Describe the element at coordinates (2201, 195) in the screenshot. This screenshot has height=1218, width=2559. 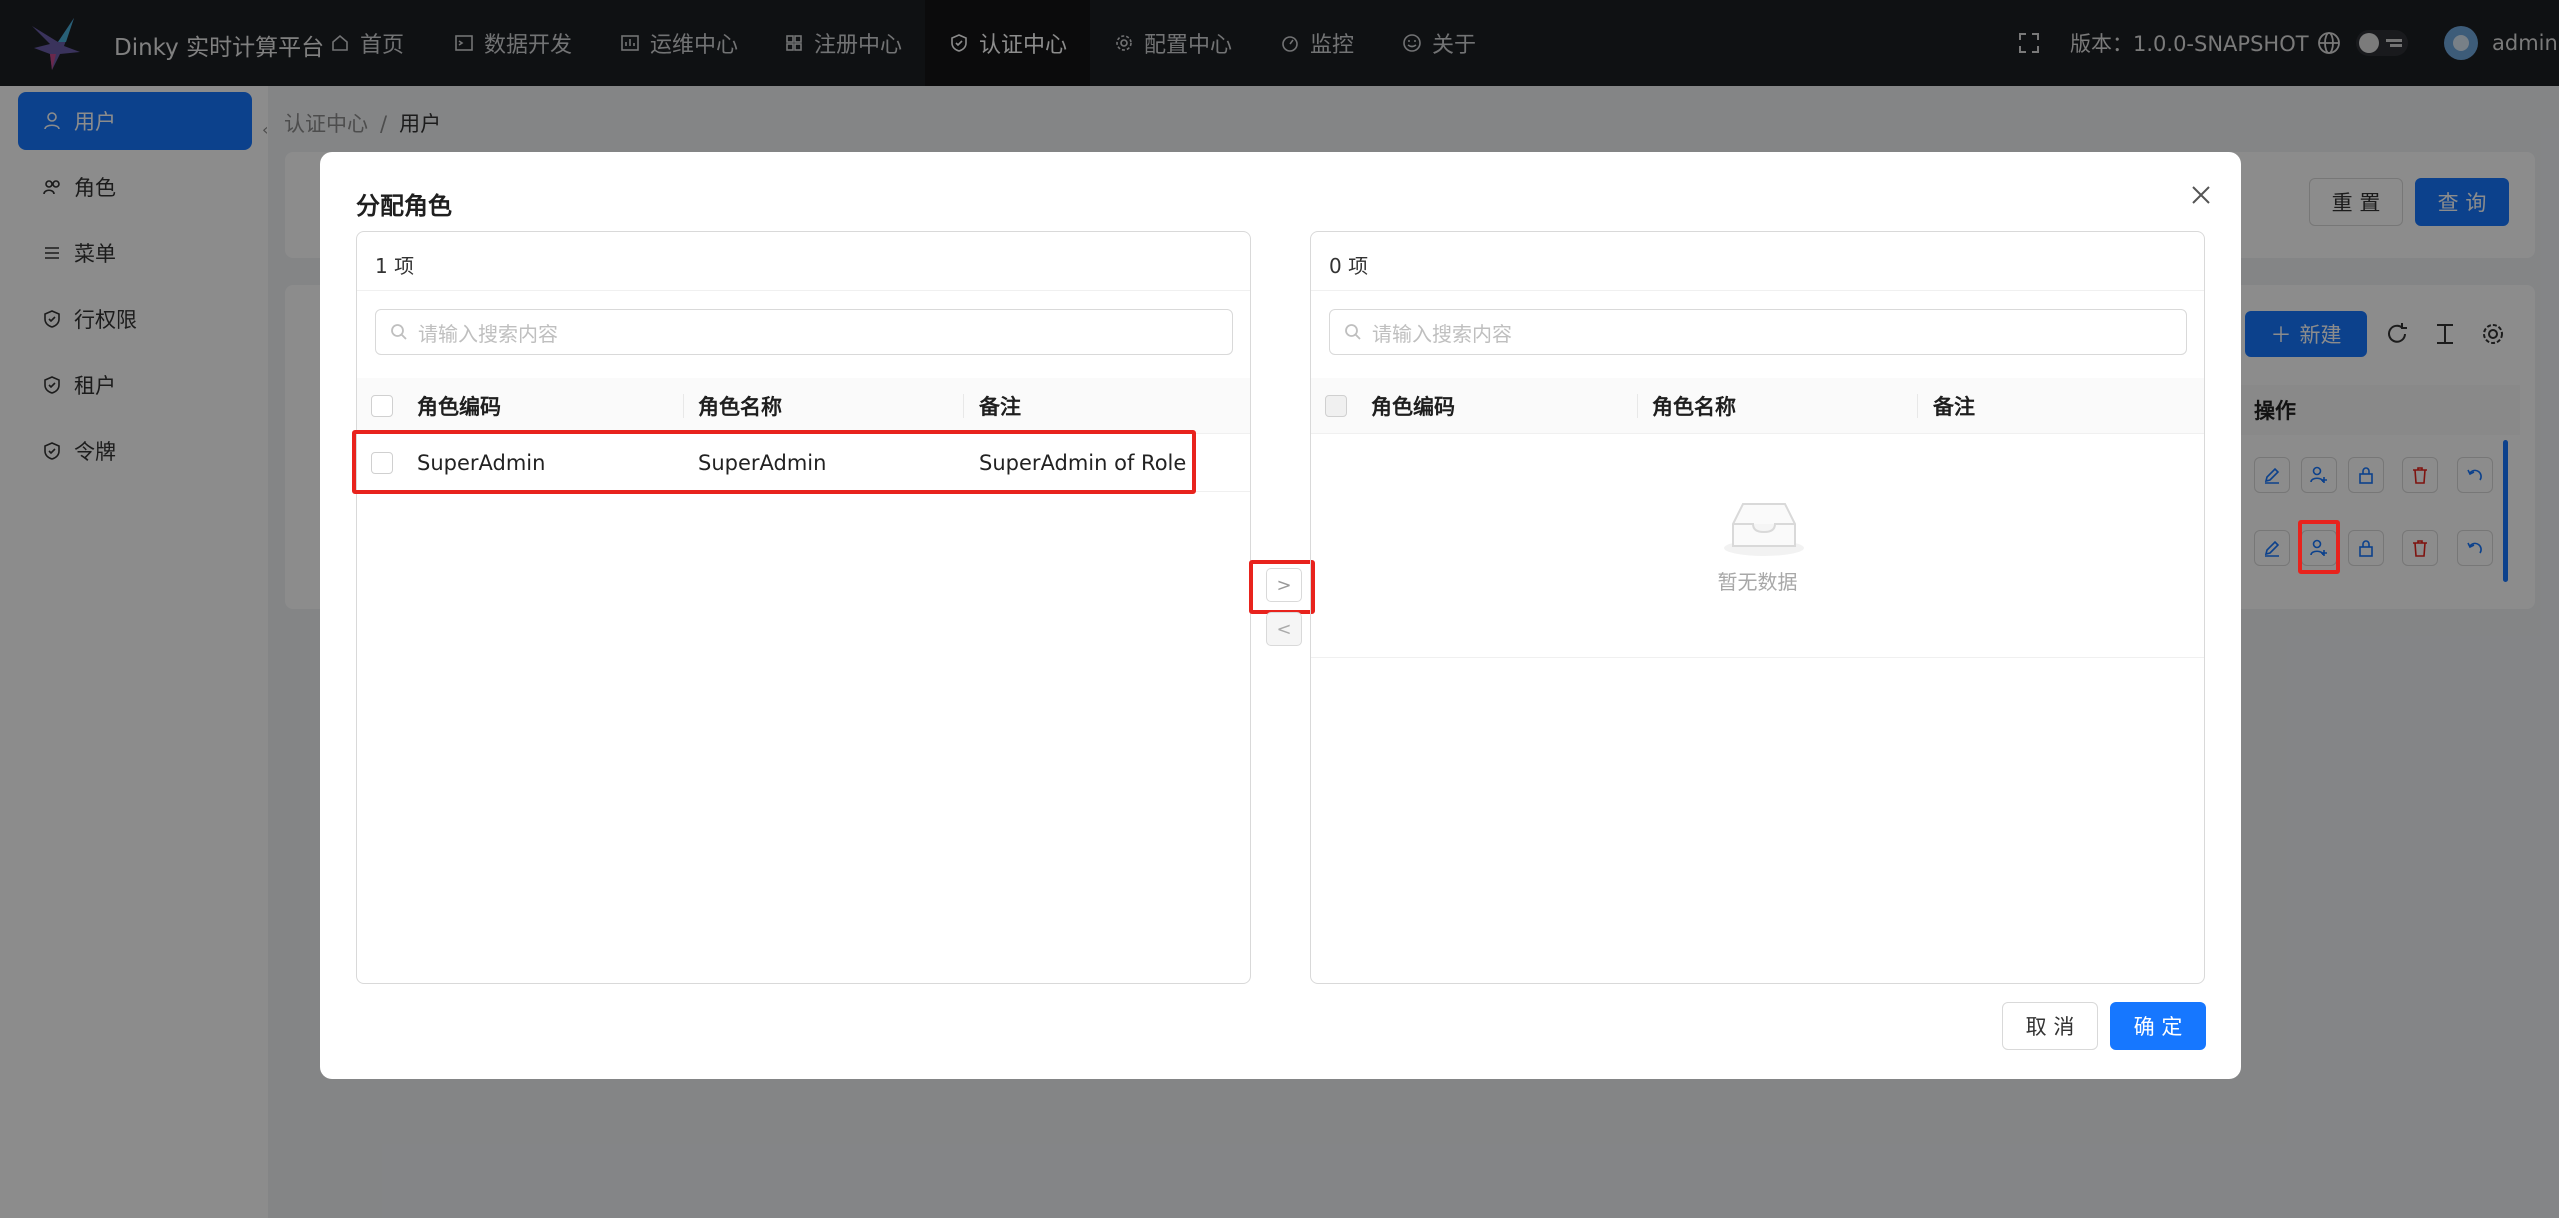
I see `close-icon` at that location.